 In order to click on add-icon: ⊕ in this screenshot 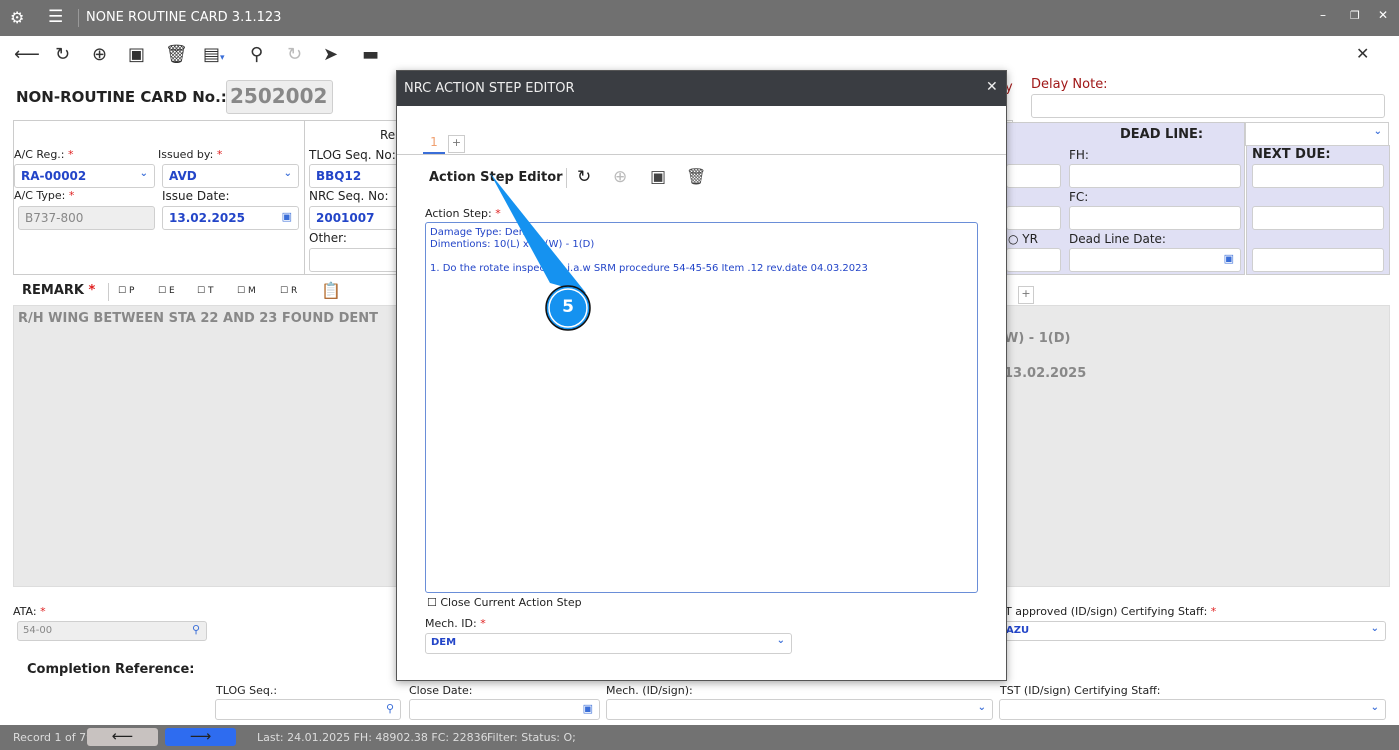, I will do `click(99, 54)`.